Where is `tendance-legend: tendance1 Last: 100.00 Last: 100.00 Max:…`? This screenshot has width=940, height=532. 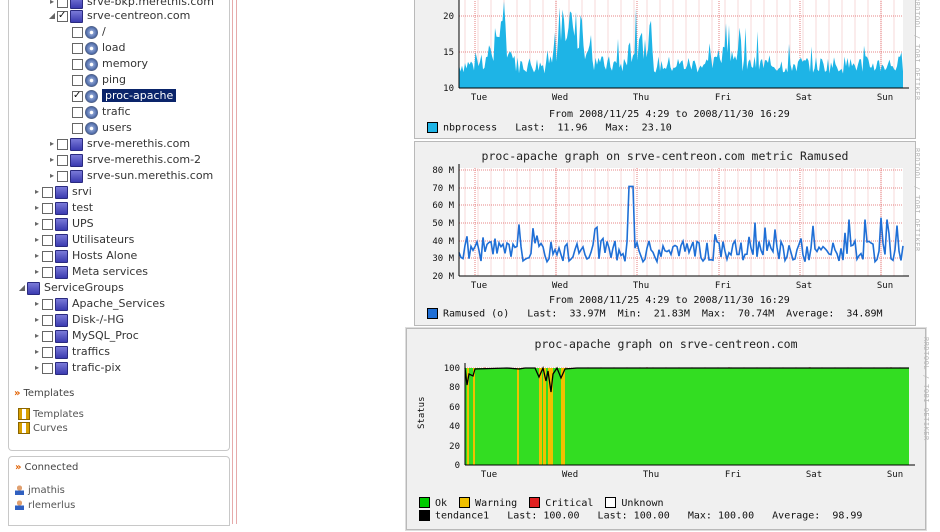
tendance-legend: tendance1 Last: 100.00 Last: 100.00 Max:… is located at coordinates (640, 516).